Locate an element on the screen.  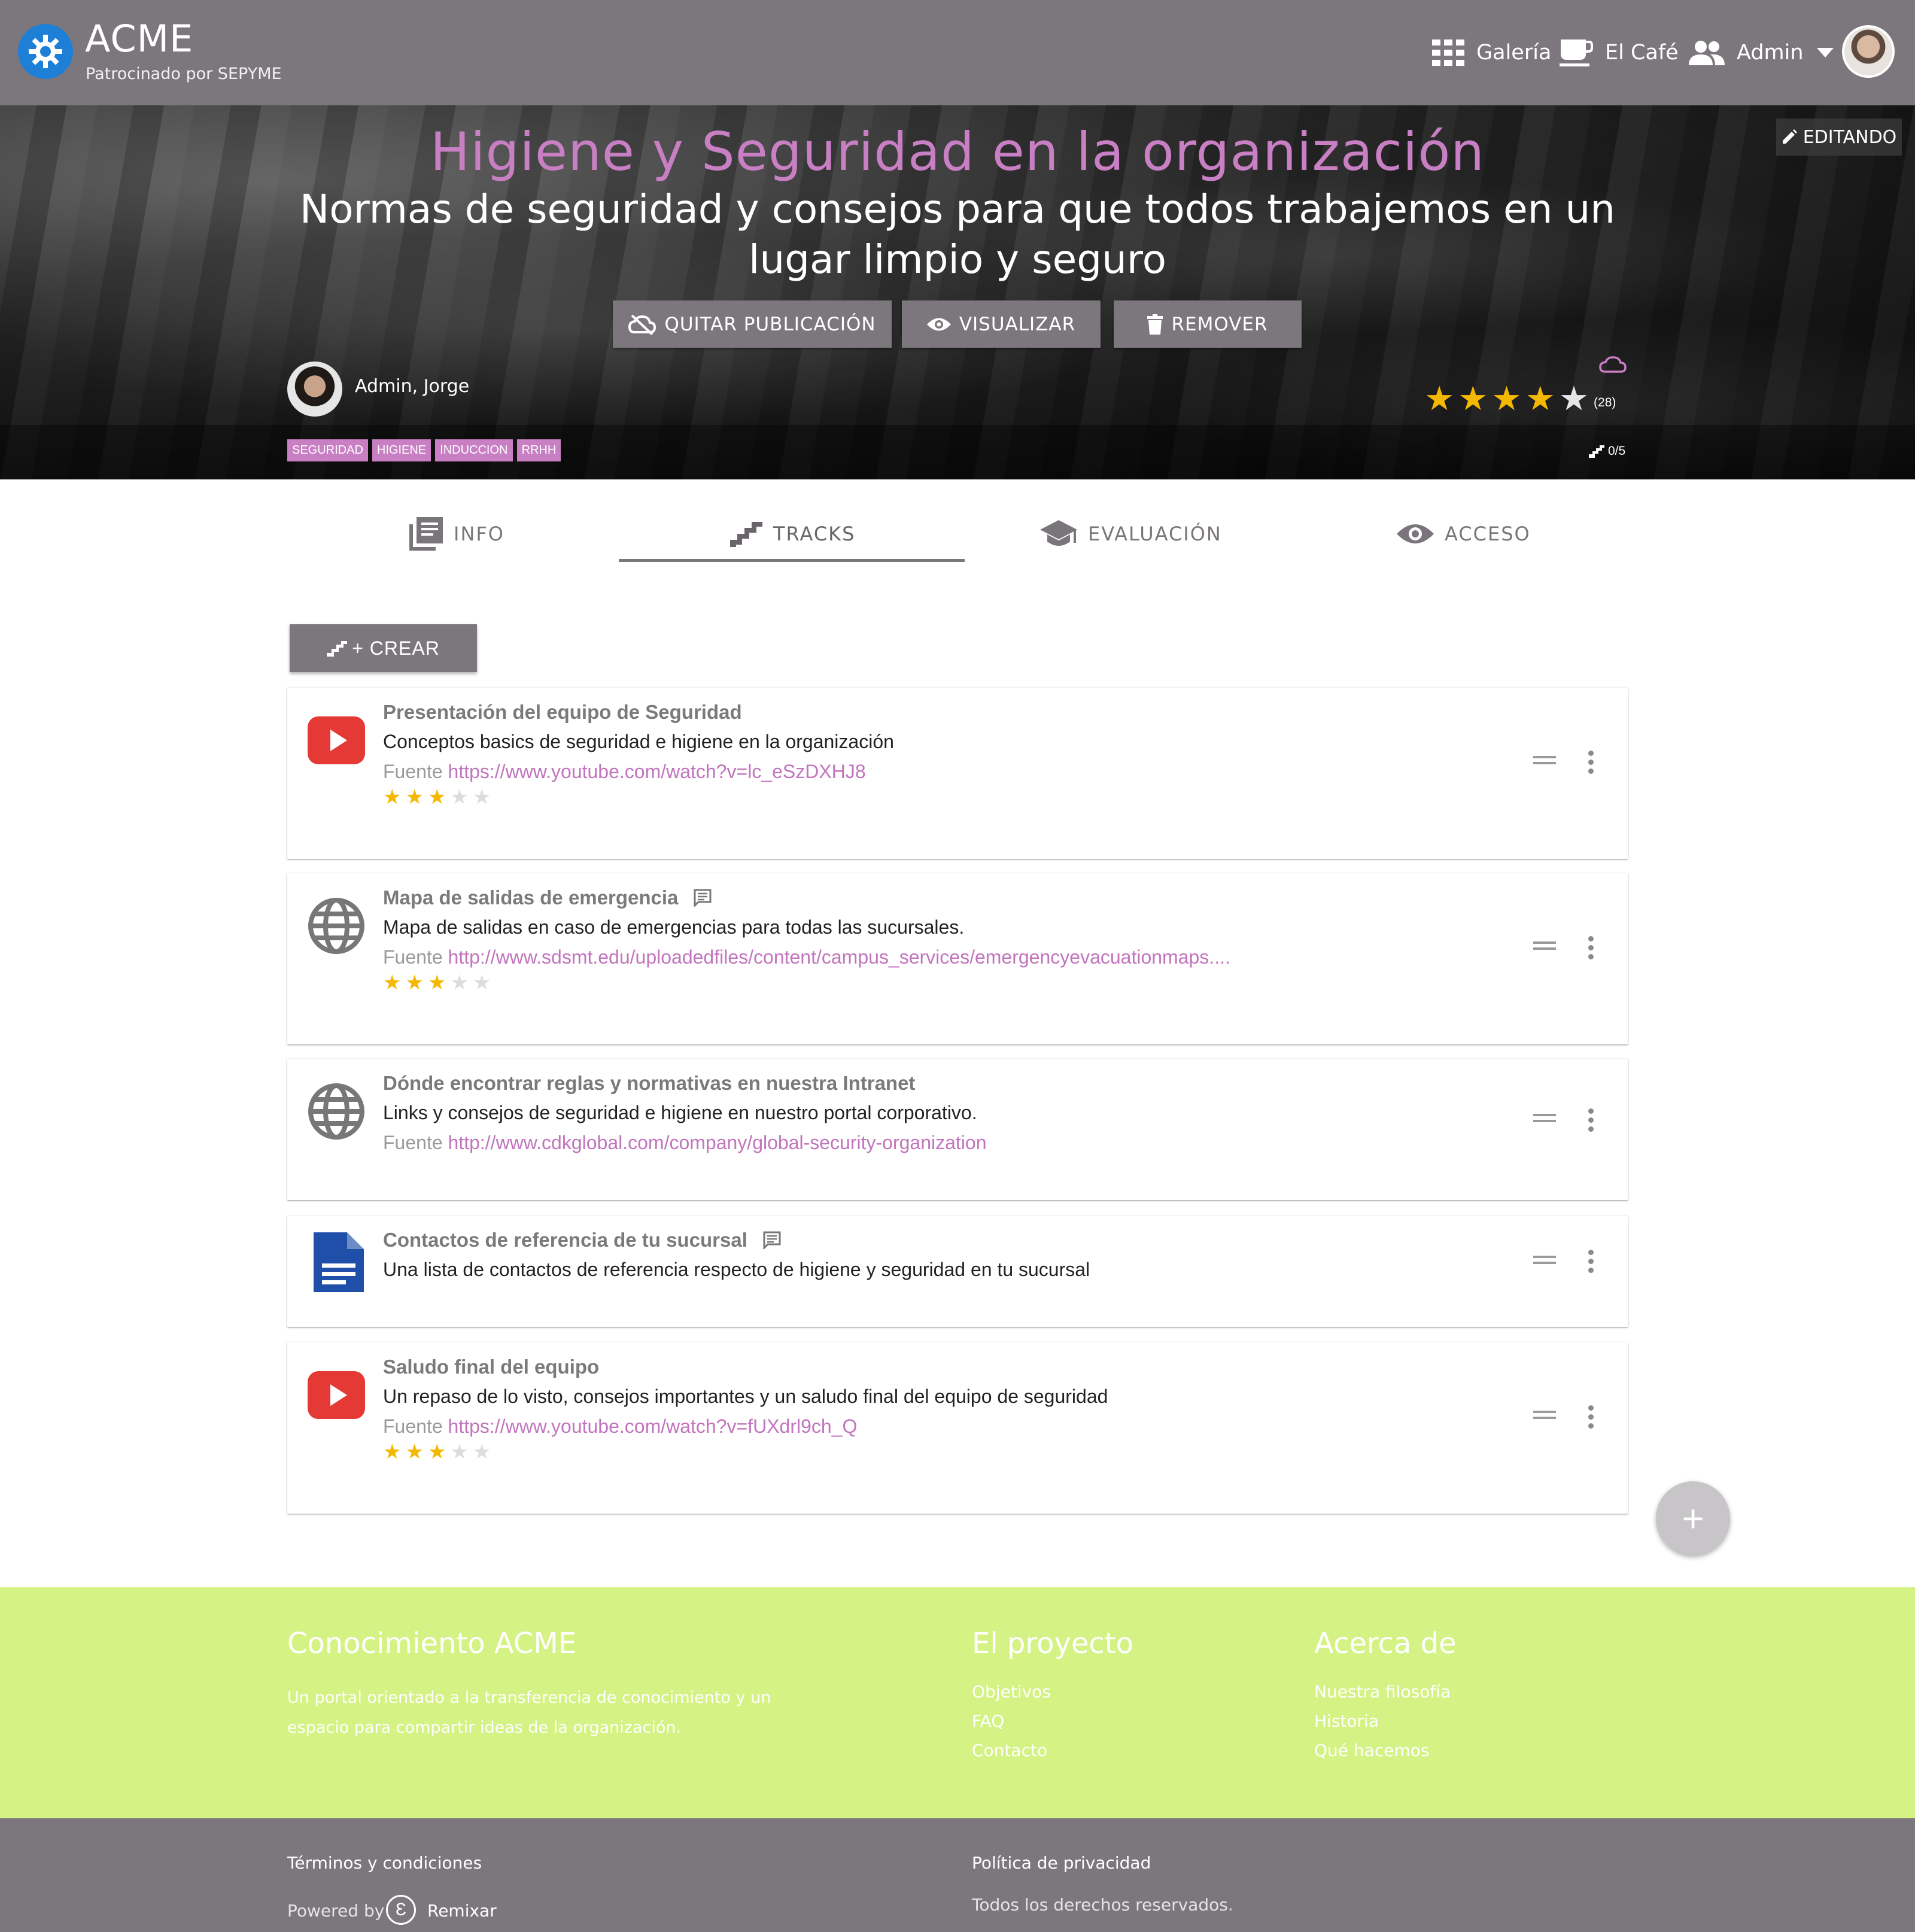
track-title: Saludo final del equipo is located at coordinates (491, 1367).